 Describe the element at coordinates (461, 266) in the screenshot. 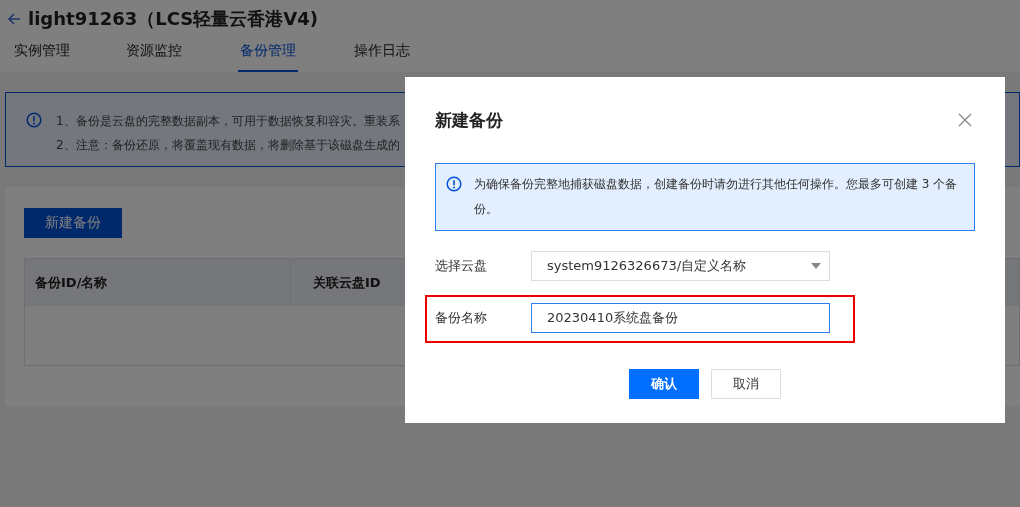

I see `field-label: 选择云盘` at that location.